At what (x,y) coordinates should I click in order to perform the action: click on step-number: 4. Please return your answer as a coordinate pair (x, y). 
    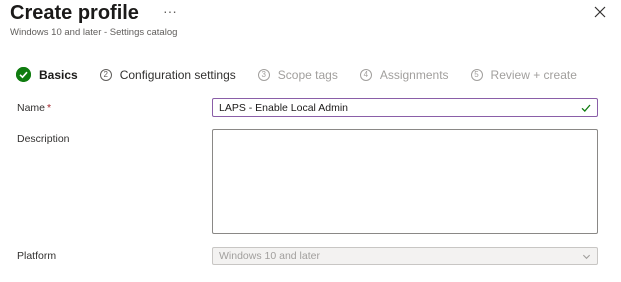
    Looking at the image, I should click on (365, 74).